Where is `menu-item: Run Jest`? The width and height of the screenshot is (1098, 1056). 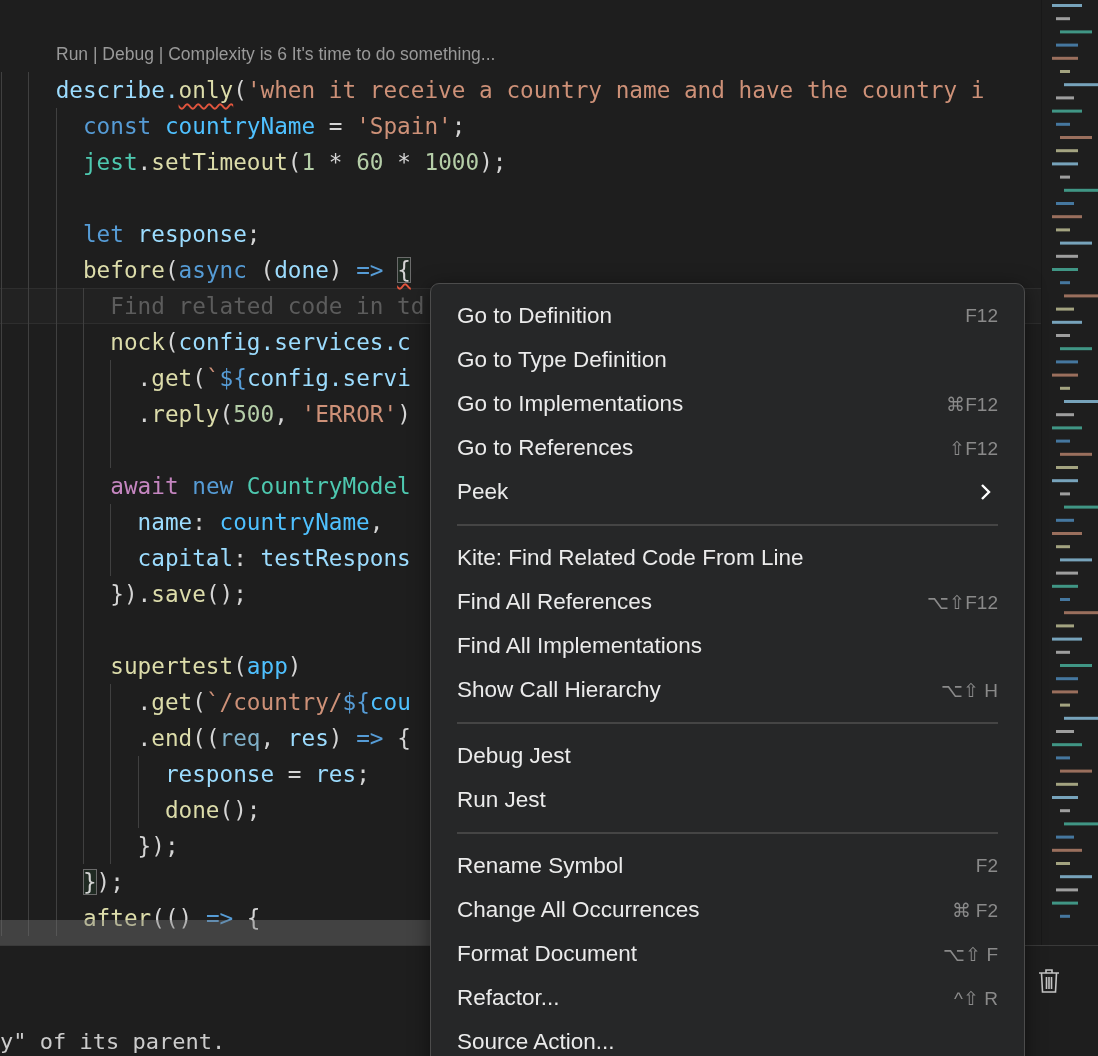
menu-item: Run Jest is located at coordinates (727, 800).